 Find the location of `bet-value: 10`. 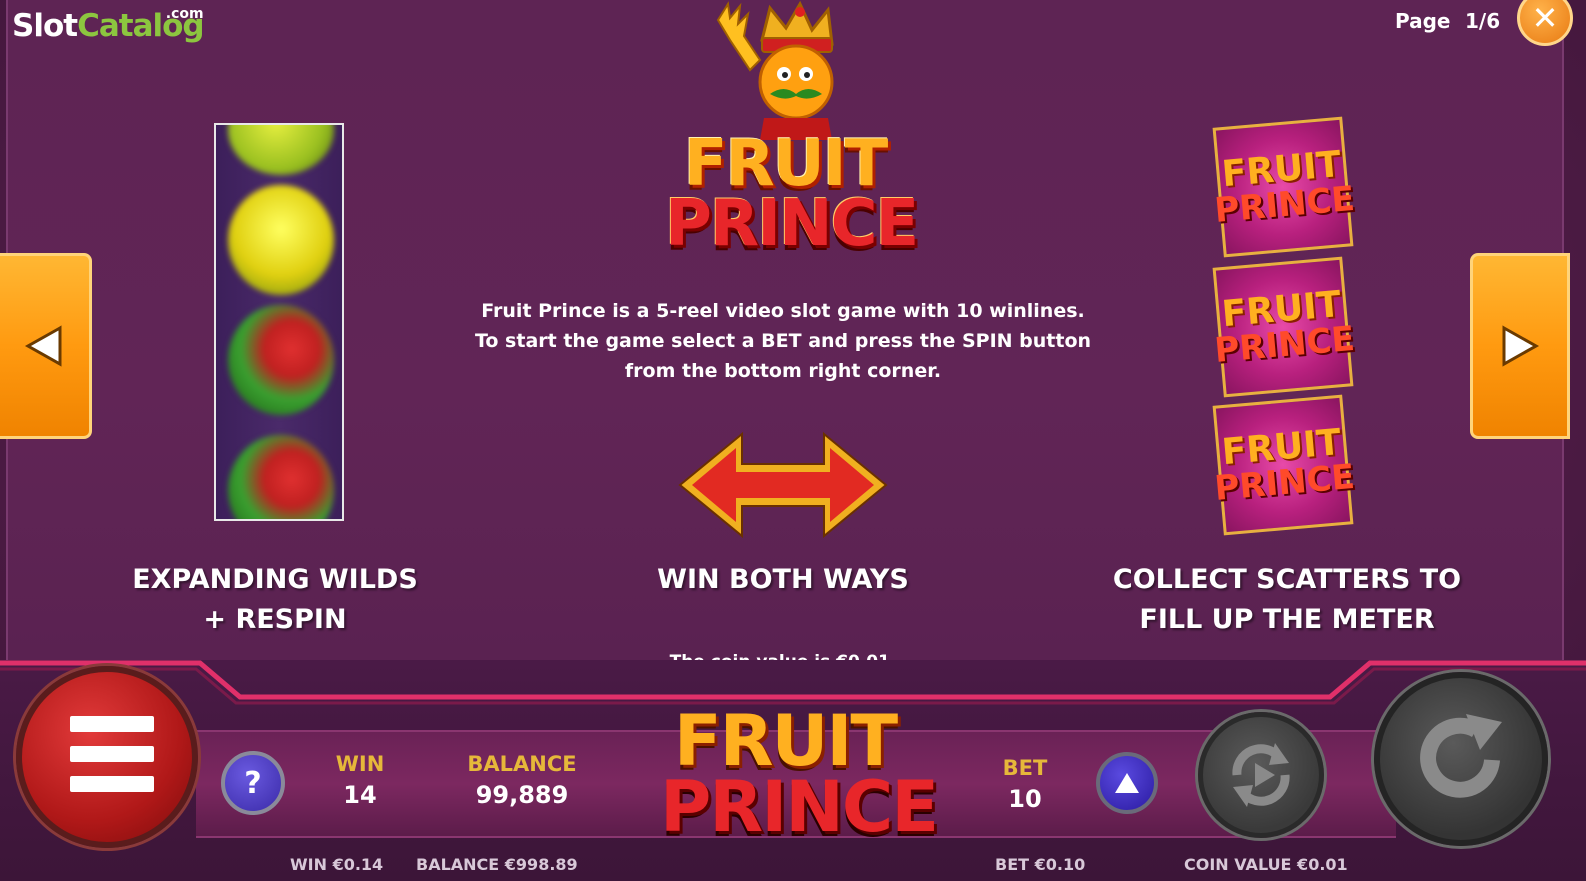

bet-value: 10 is located at coordinates (1025, 799).